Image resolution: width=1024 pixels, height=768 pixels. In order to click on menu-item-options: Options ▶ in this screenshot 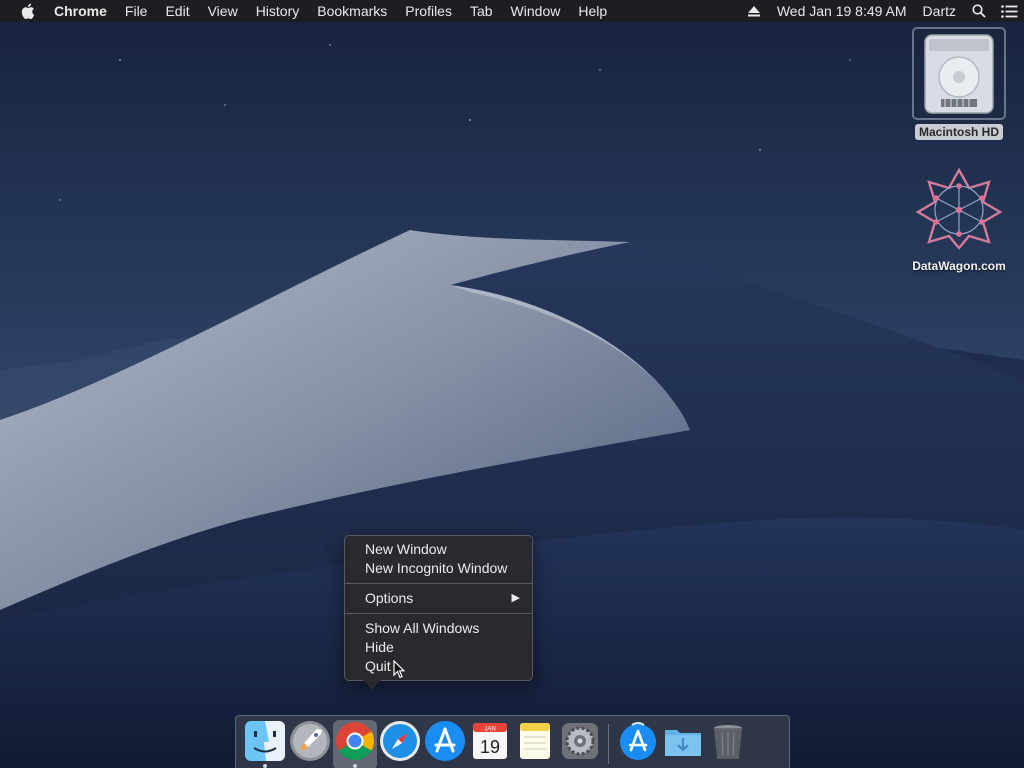, I will do `click(438, 598)`.